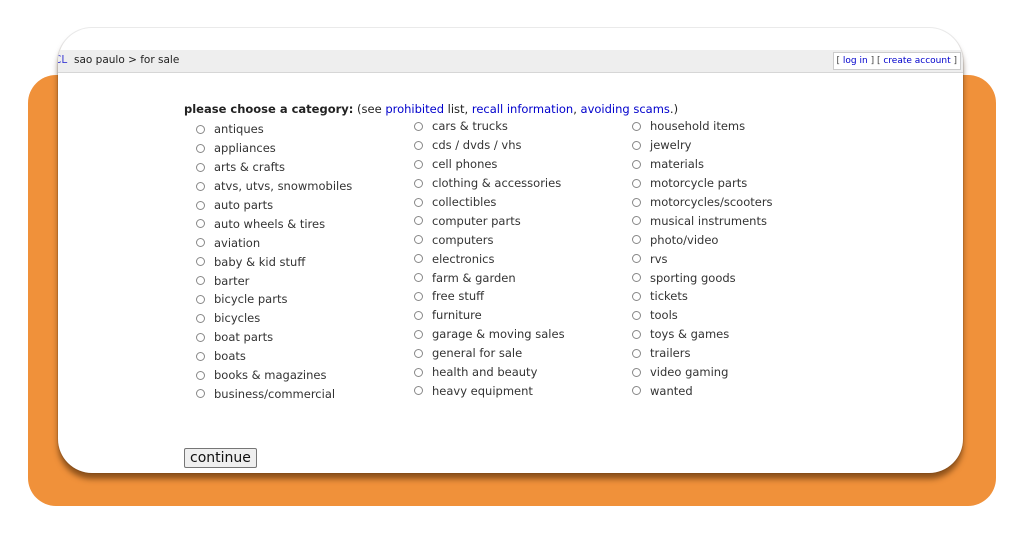 Image resolution: width=1024 pixels, height=536 pixels. Describe the element at coordinates (489, 372) in the screenshot. I see `category-option: health and beauty` at that location.